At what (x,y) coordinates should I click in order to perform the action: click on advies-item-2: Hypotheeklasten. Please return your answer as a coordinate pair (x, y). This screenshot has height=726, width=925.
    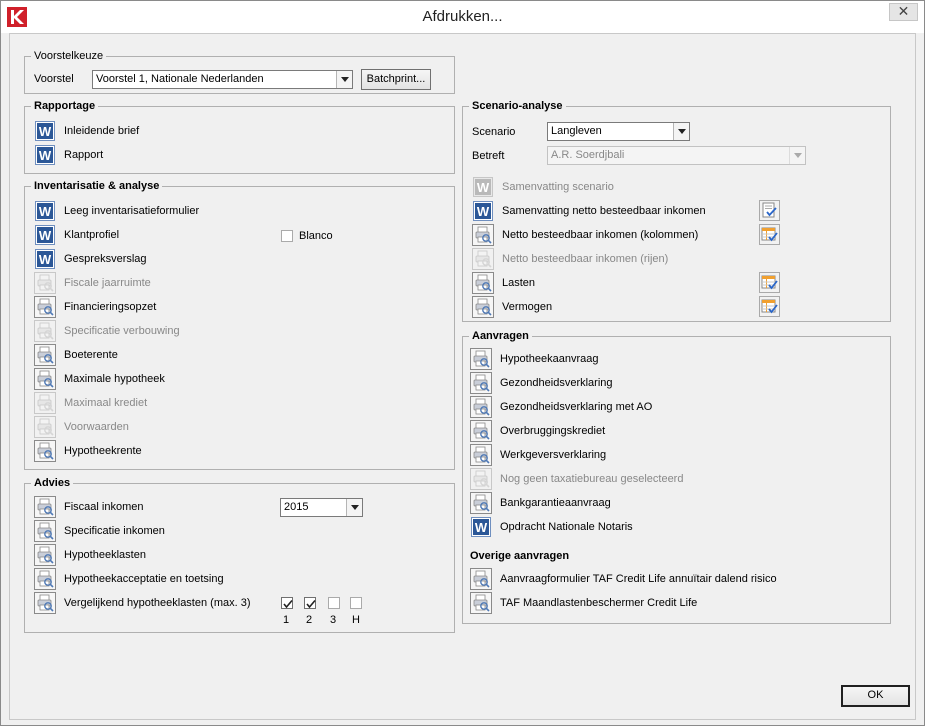
    Looking at the image, I should click on (90, 555).